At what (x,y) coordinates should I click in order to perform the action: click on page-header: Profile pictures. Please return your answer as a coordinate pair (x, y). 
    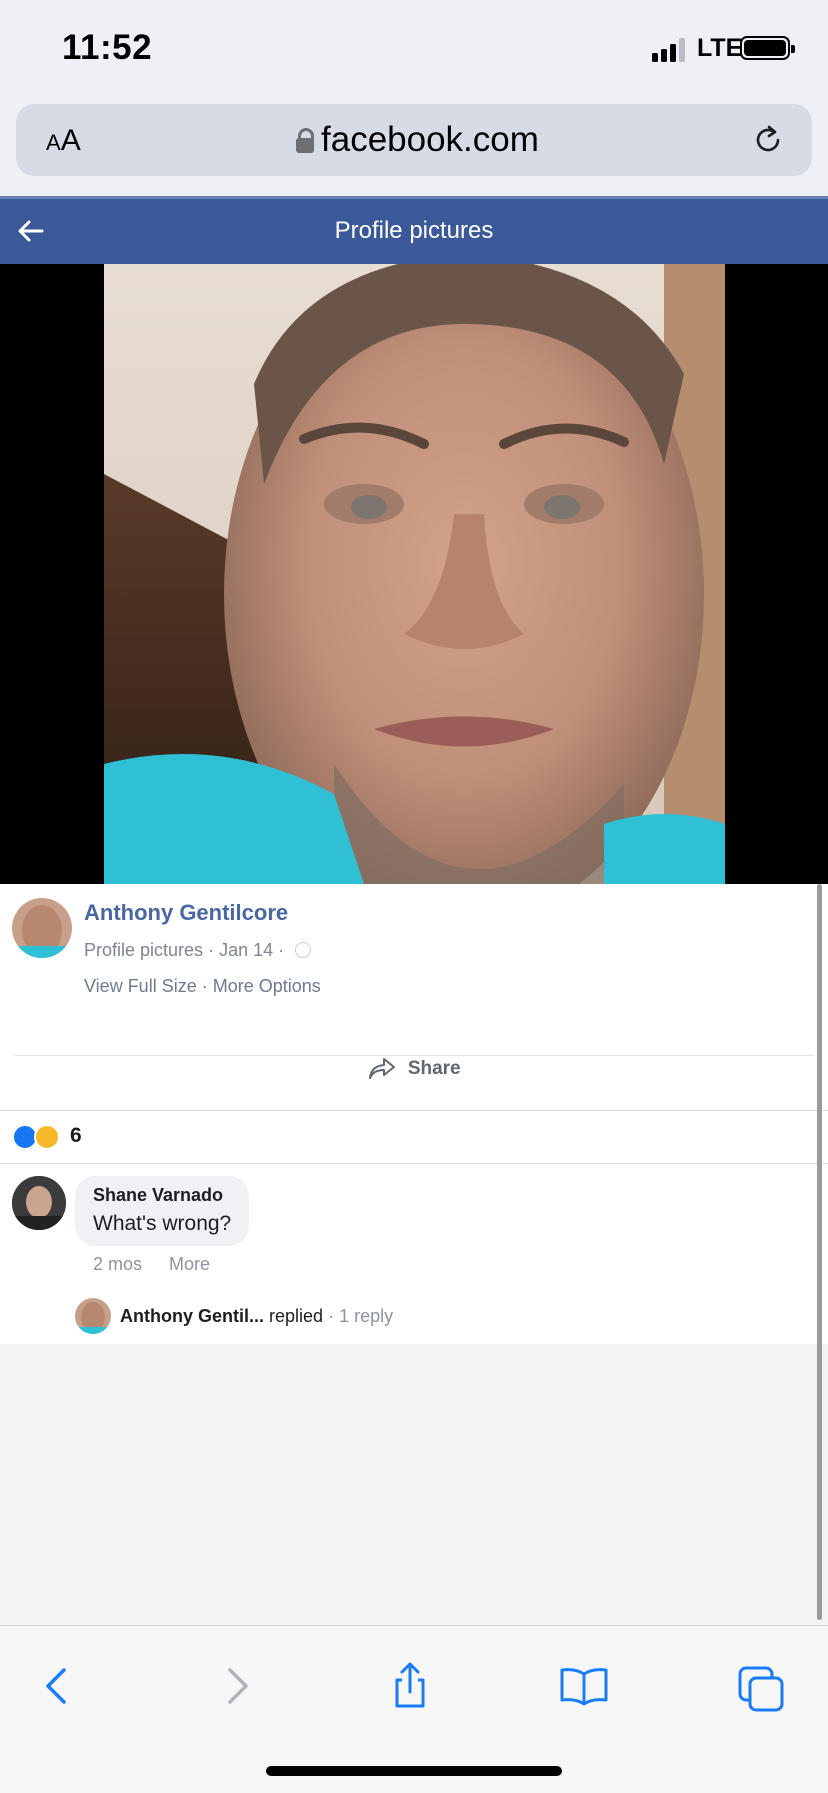
    Looking at the image, I should click on (414, 230).